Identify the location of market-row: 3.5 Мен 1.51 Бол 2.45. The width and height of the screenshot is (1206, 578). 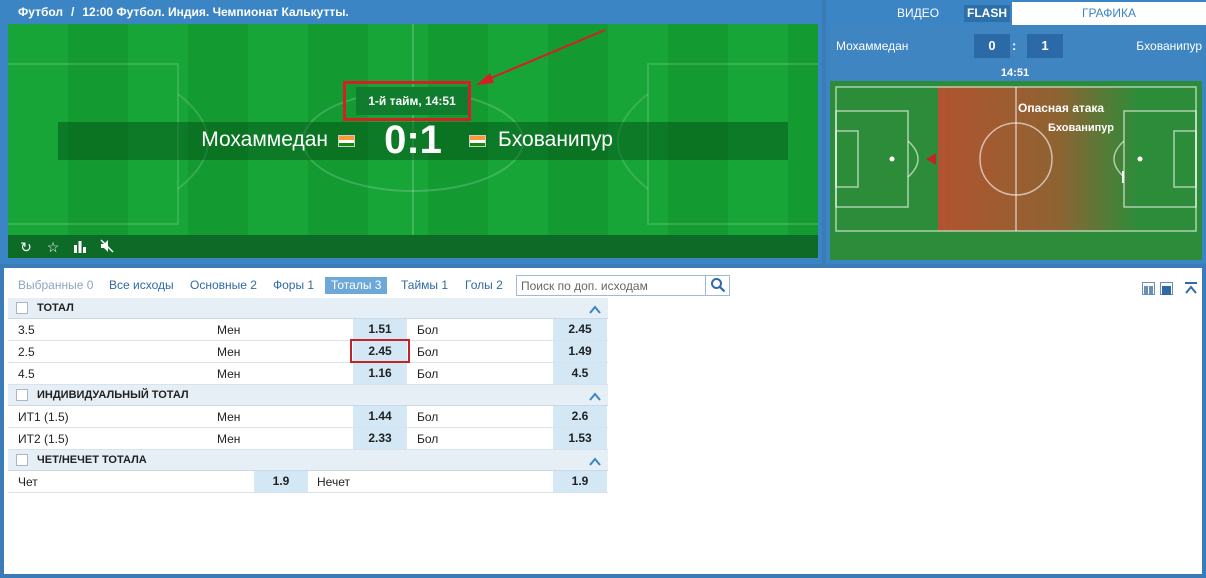
(308, 330).